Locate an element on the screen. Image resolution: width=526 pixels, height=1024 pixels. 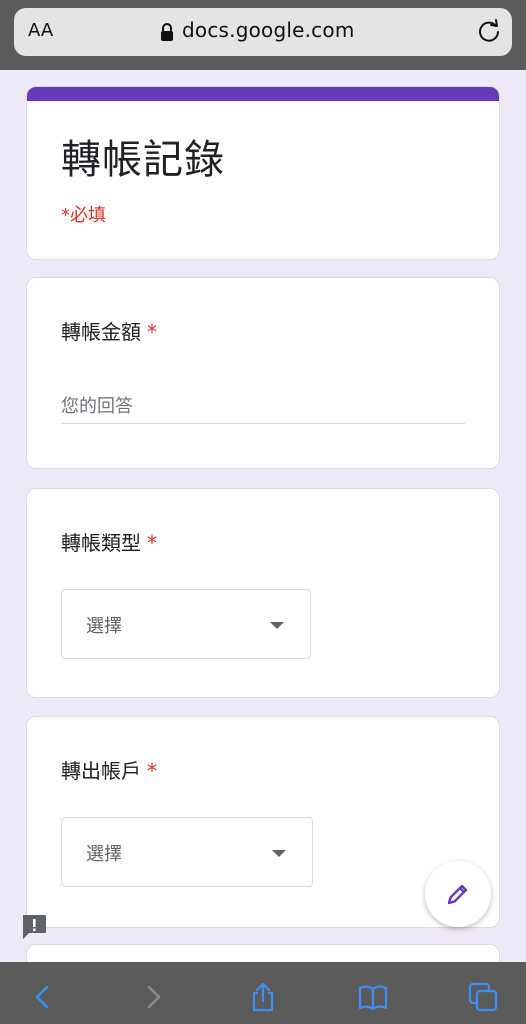
edit-fab-button is located at coordinates (458, 894).